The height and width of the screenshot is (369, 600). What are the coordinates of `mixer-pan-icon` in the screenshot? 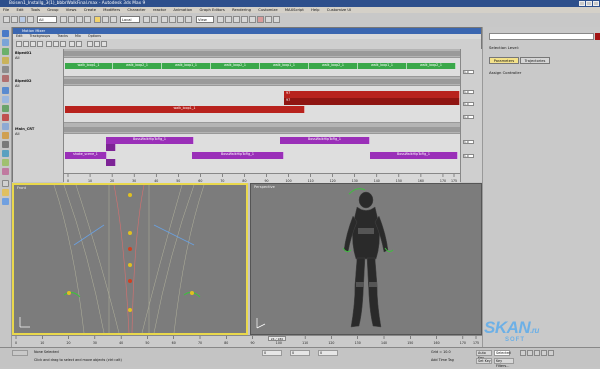 It's located at (104, 44).